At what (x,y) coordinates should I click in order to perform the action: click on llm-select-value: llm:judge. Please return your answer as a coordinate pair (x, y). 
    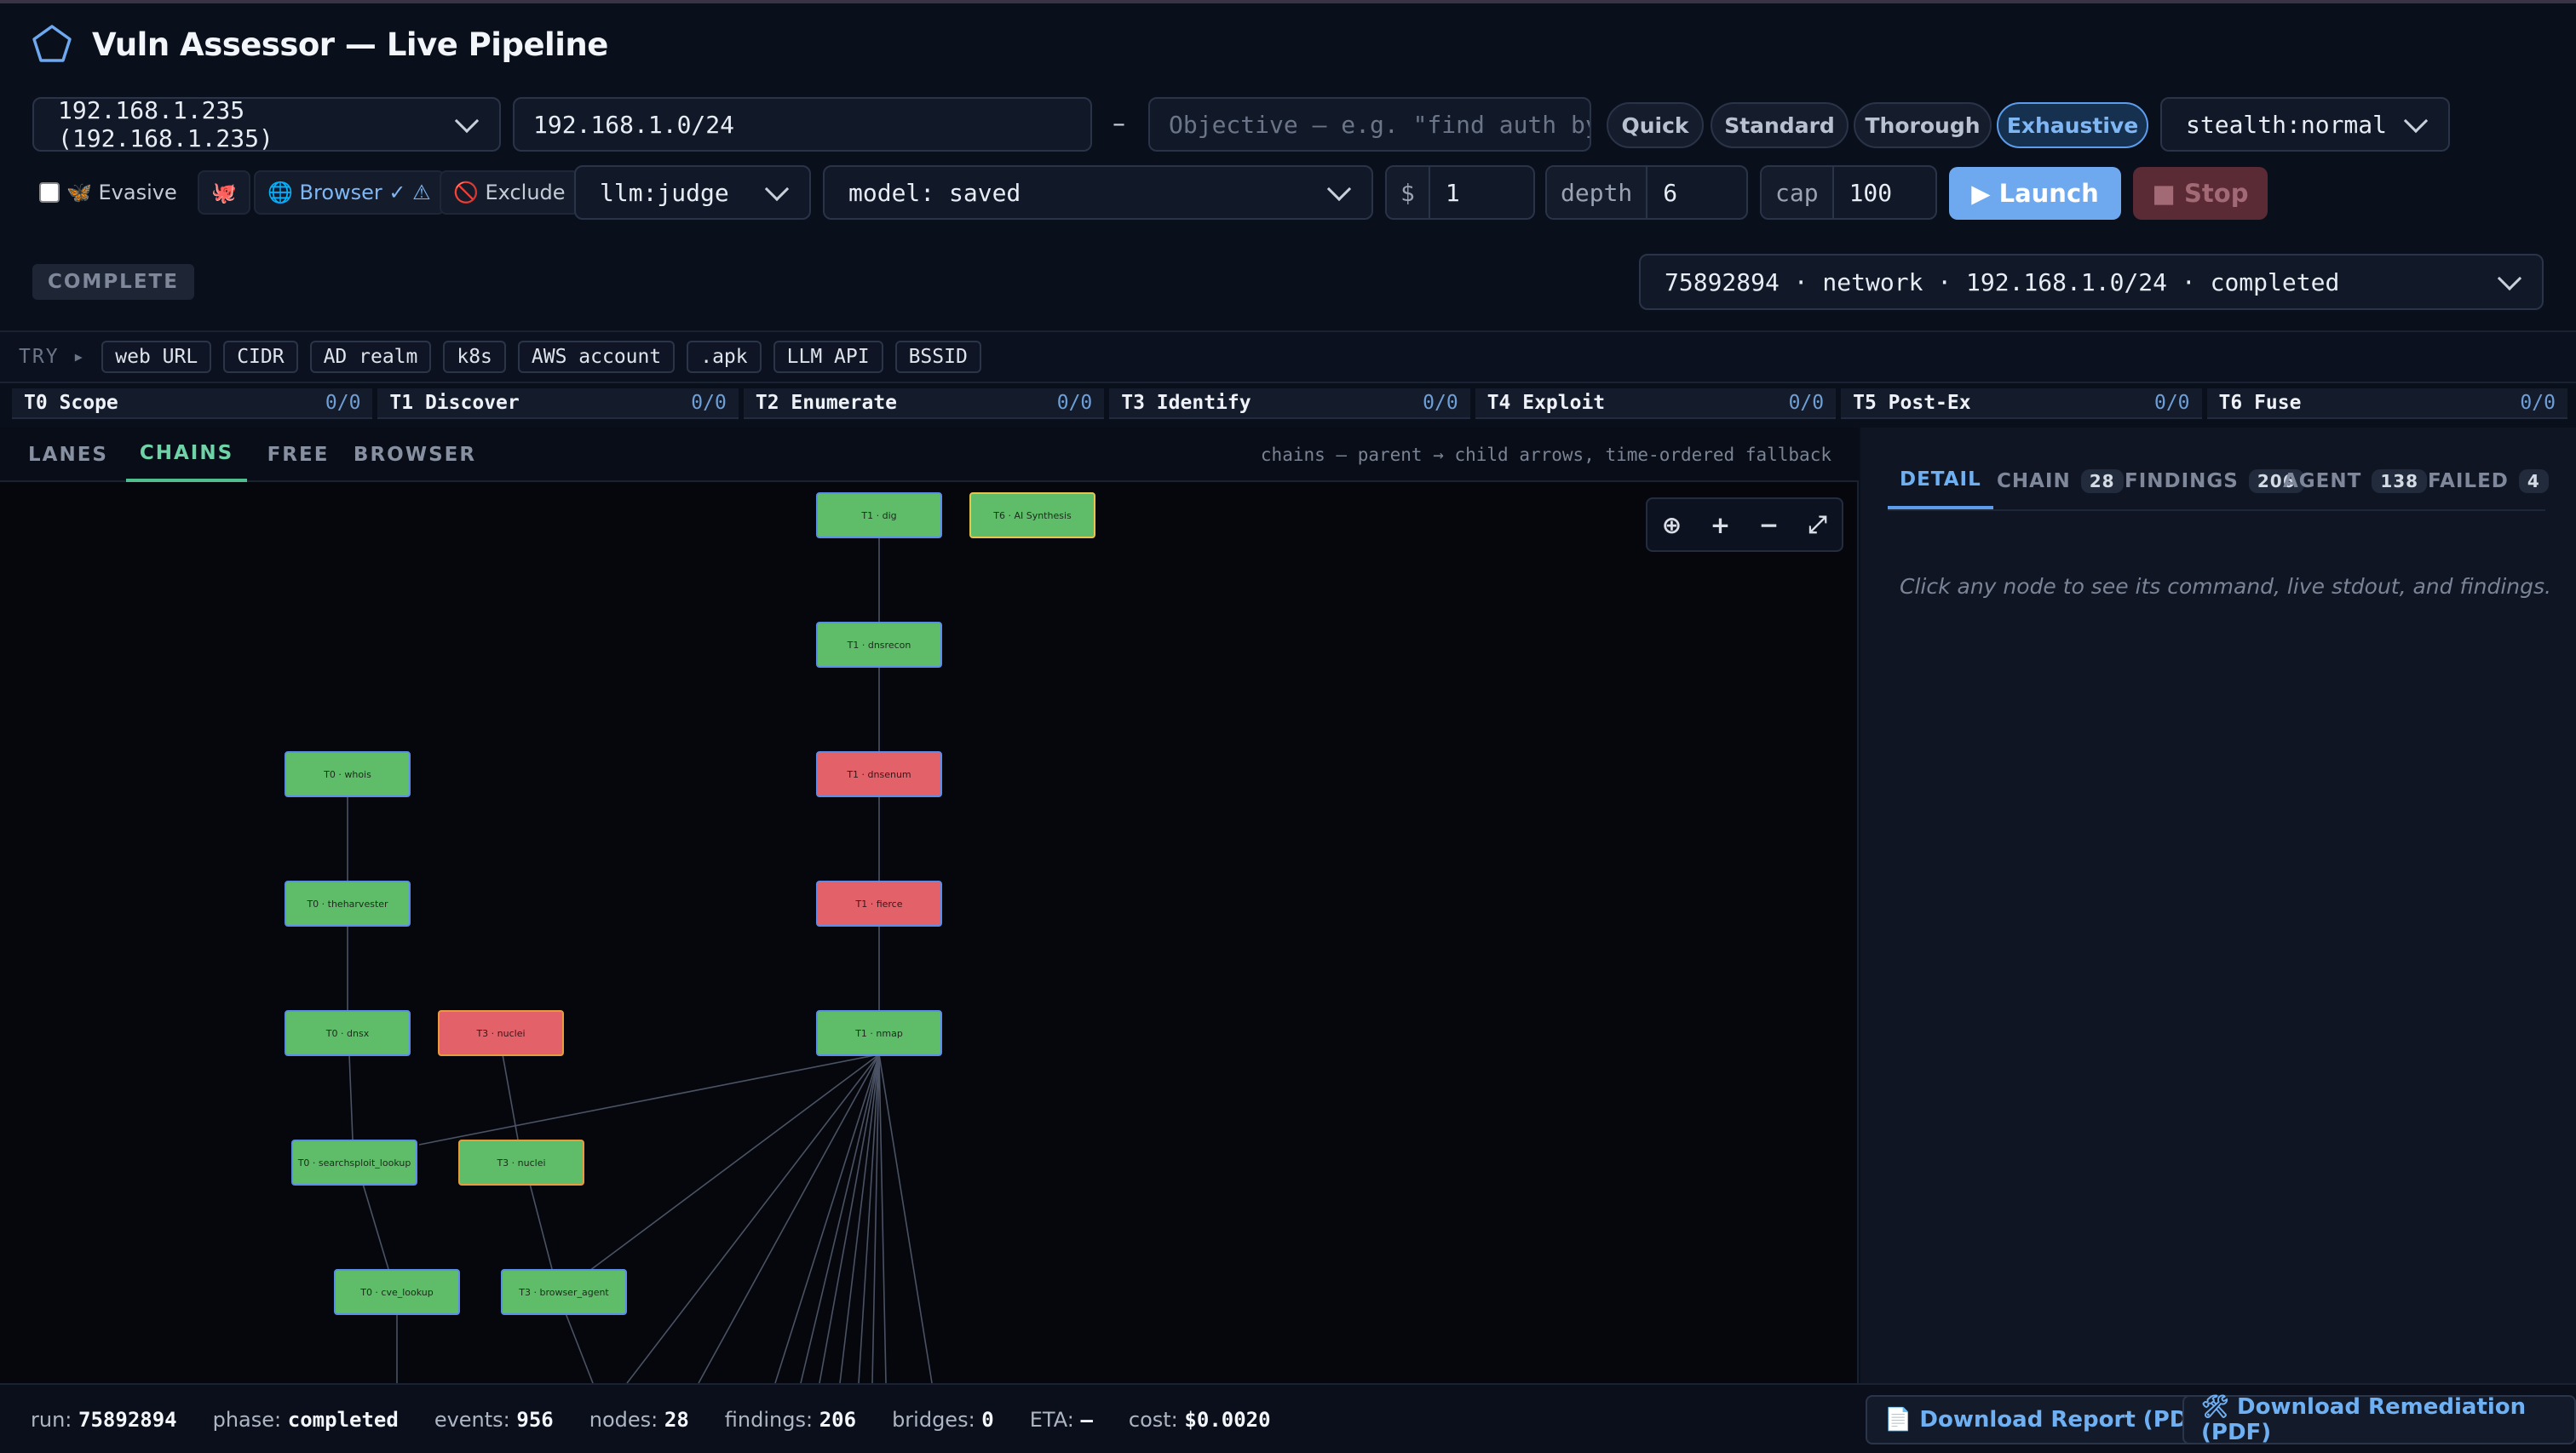
    Looking at the image, I should click on (664, 192).